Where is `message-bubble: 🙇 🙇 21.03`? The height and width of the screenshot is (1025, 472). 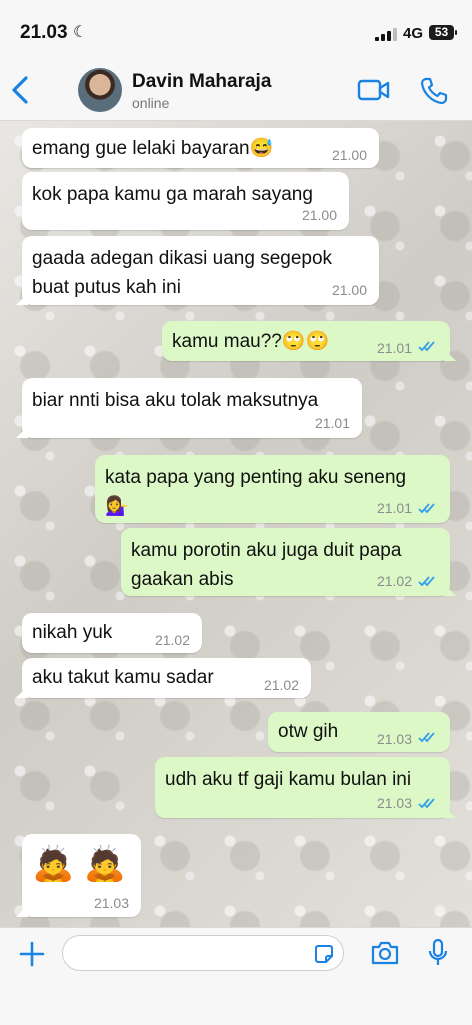
message-bubble: 🙇 🙇 21.03 is located at coordinates (78, 875).